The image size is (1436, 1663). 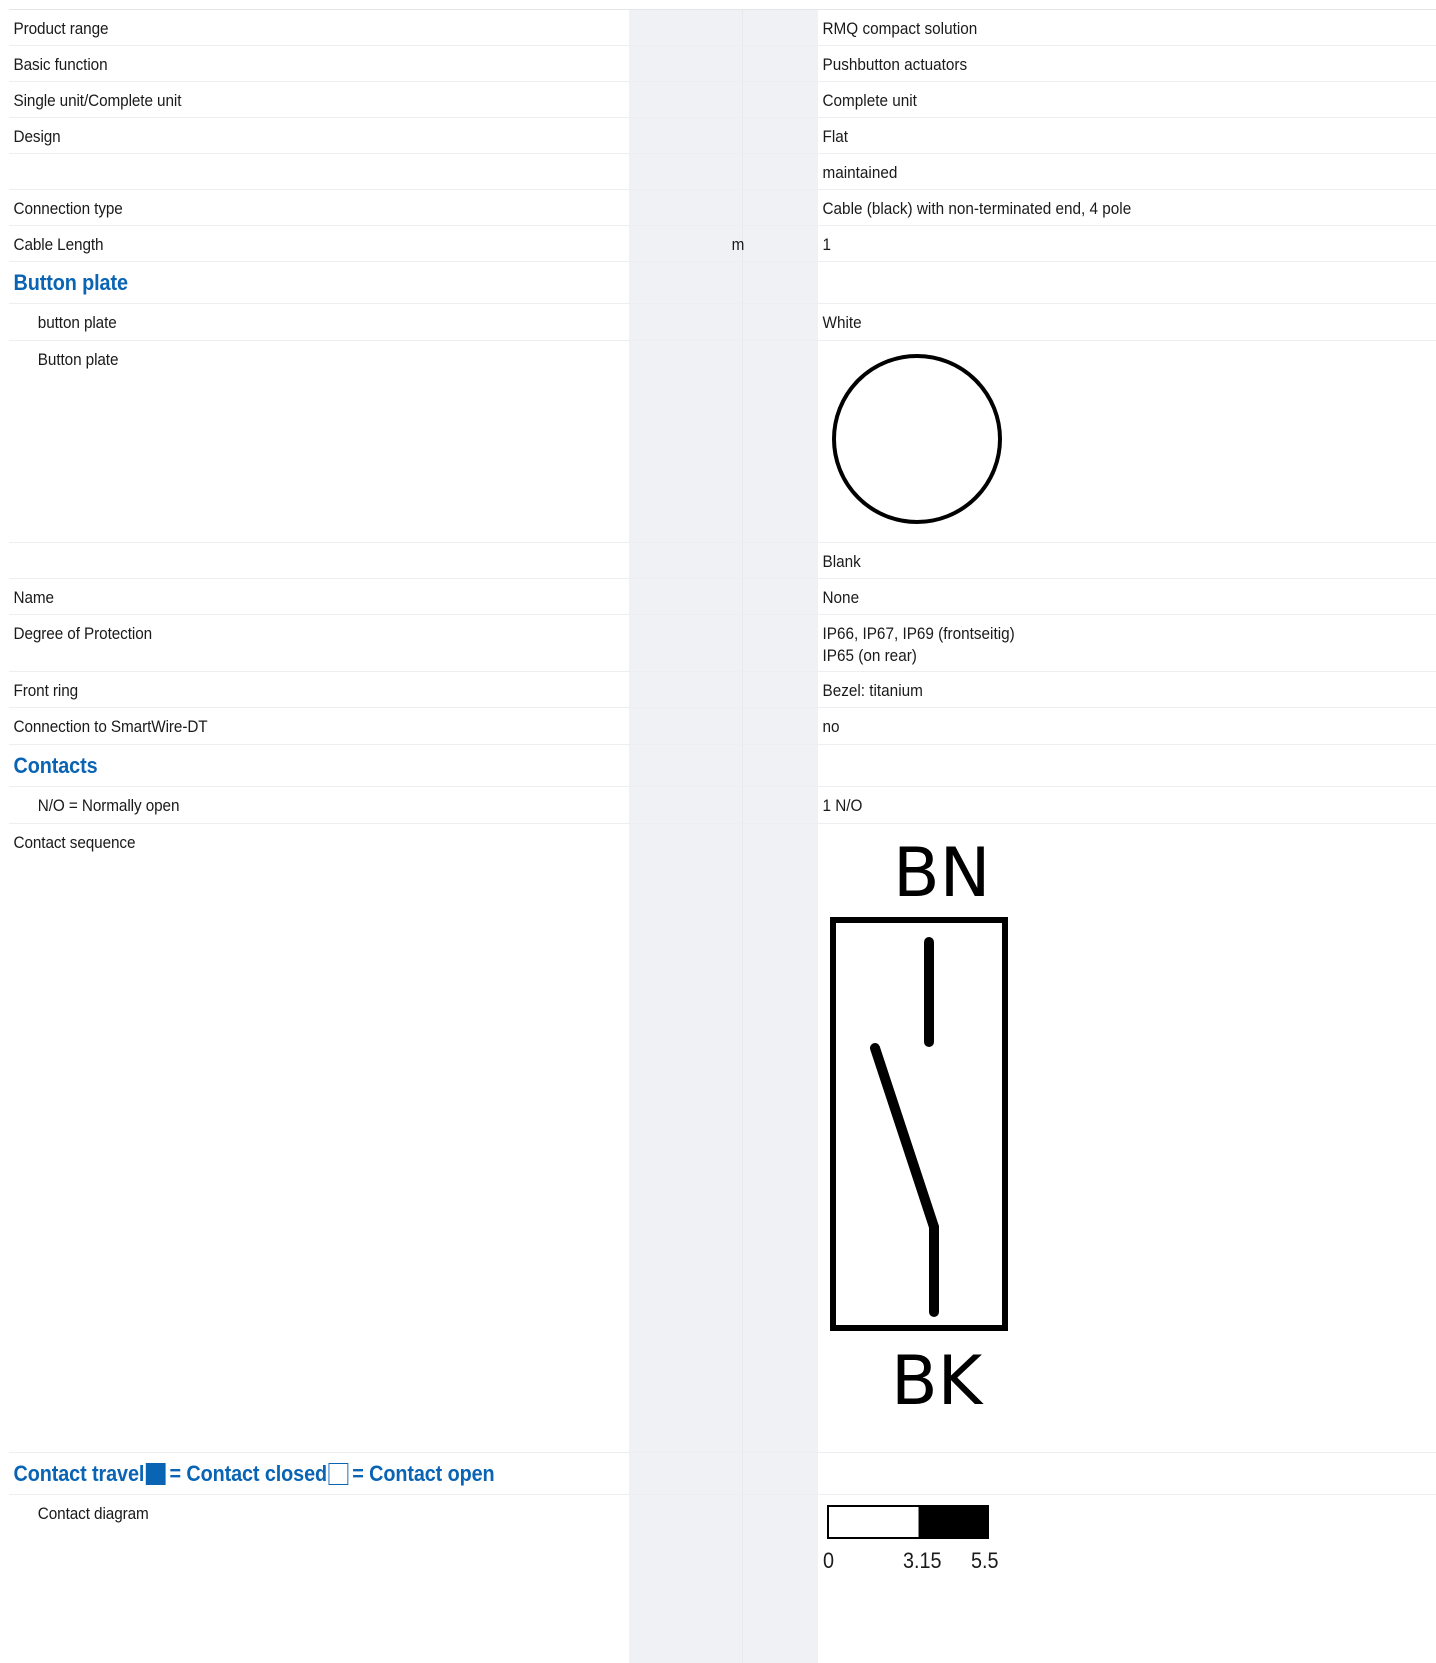 What do you see at coordinates (248, 1473) in the screenshot?
I see `legend-closed-text: = Contact closed` at bounding box center [248, 1473].